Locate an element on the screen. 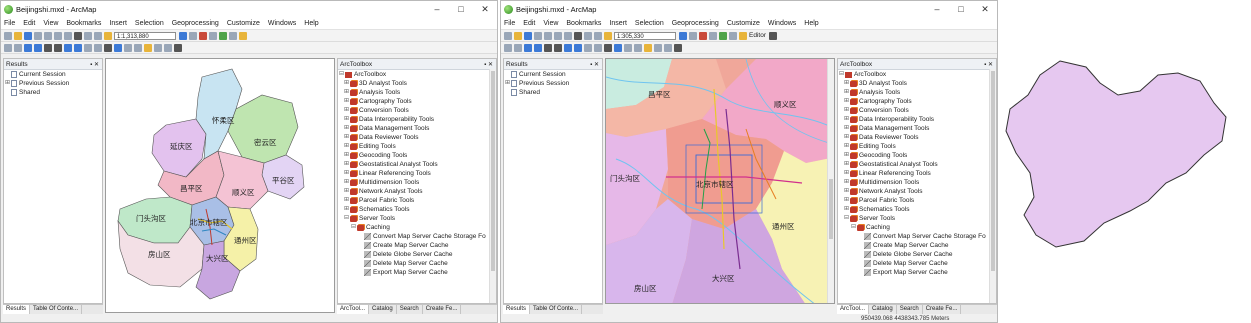  add-data-icon is located at coordinates (108, 35).